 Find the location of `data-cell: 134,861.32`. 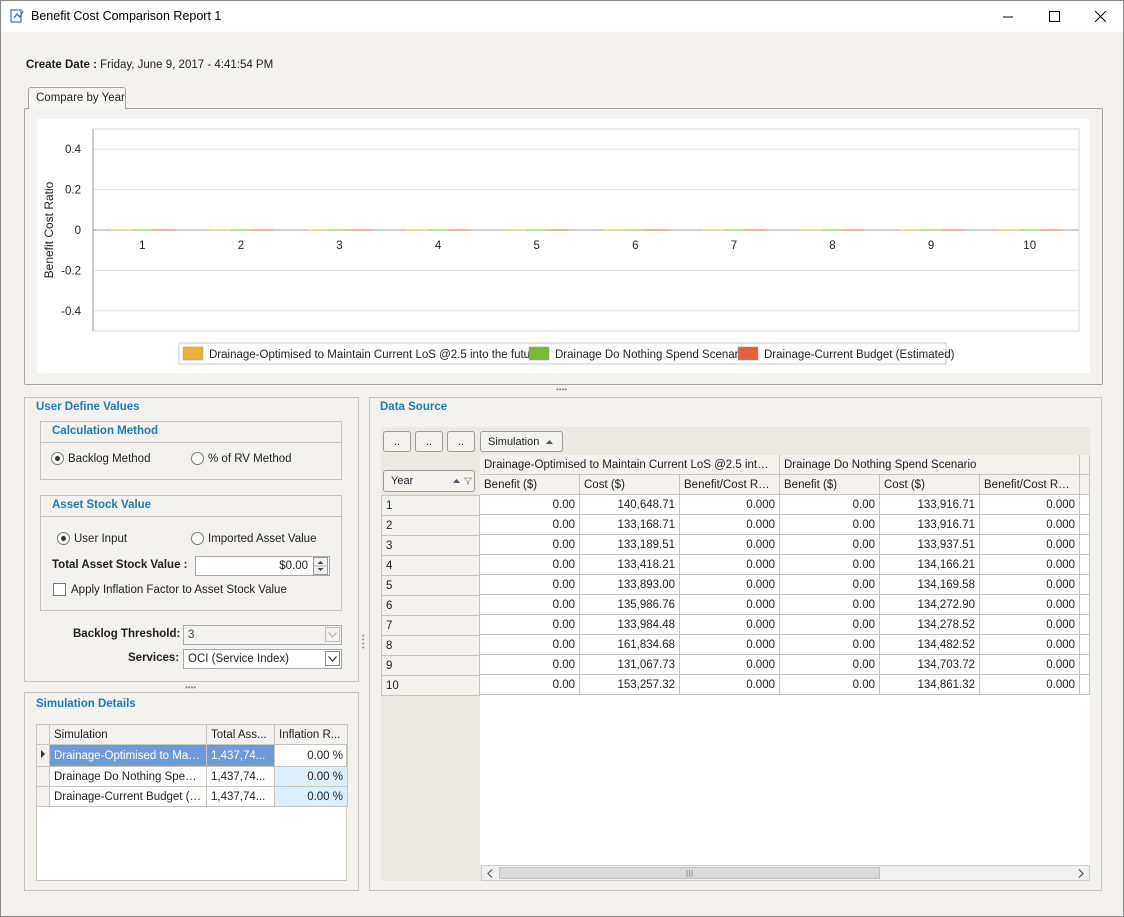

data-cell: 134,861.32 is located at coordinates (929, 684).